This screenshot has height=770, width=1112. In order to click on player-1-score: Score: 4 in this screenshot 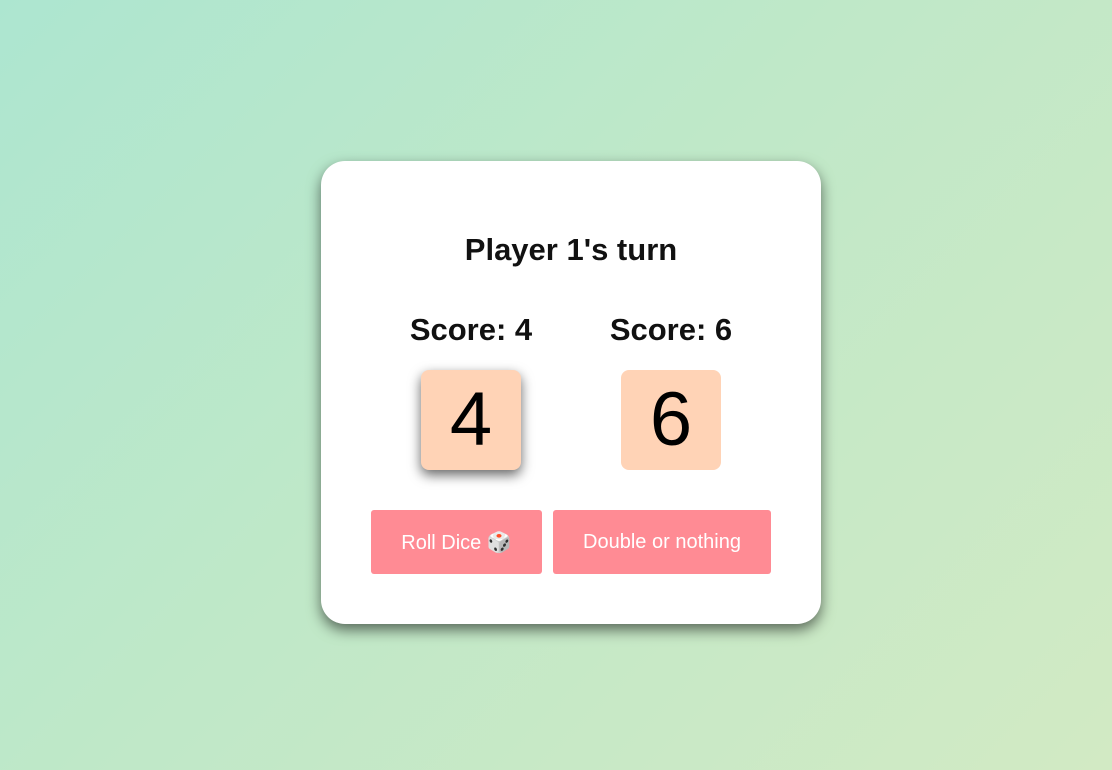, I will do `click(471, 329)`.